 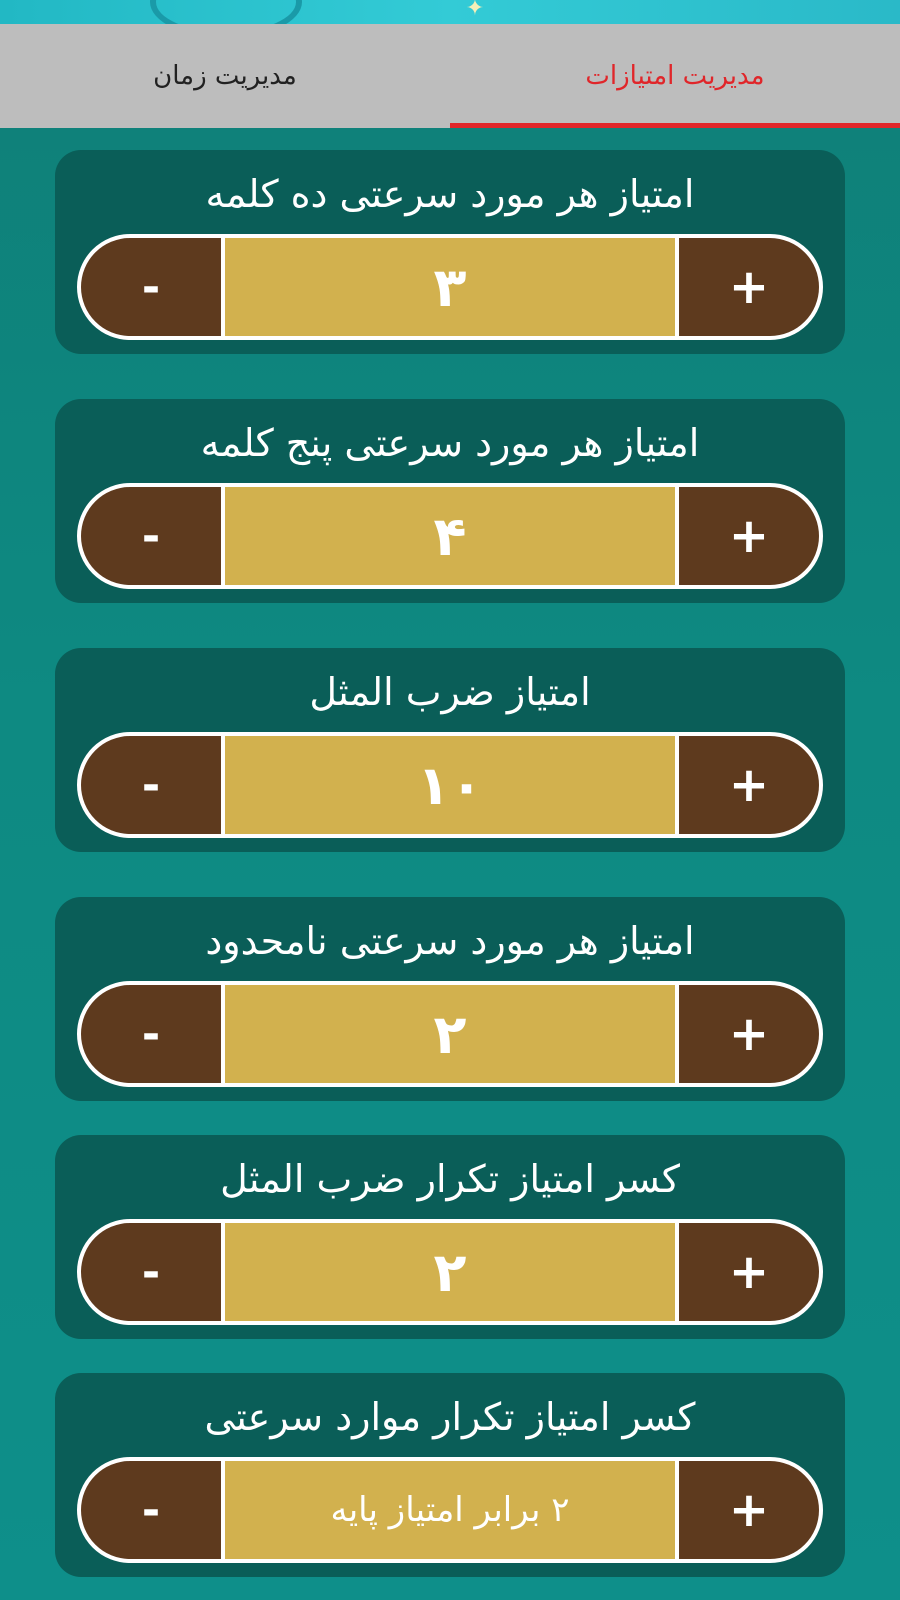 What do you see at coordinates (450, 1417) in the screenshot?
I see `setting-title: کسر امتیاز تکرار موارد سرعتی` at bounding box center [450, 1417].